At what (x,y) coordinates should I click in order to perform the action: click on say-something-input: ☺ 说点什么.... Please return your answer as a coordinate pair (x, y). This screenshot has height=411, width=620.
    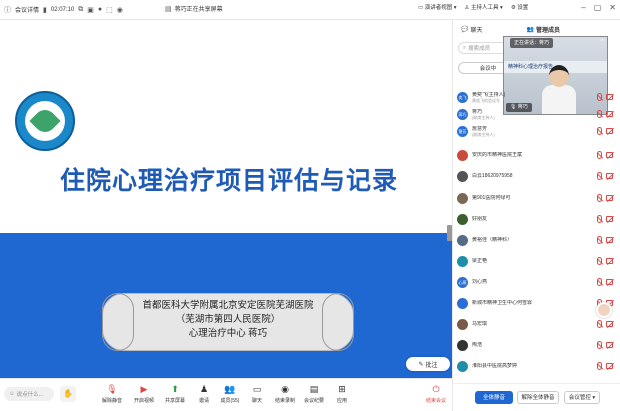
    Looking at the image, I should click on (29, 394).